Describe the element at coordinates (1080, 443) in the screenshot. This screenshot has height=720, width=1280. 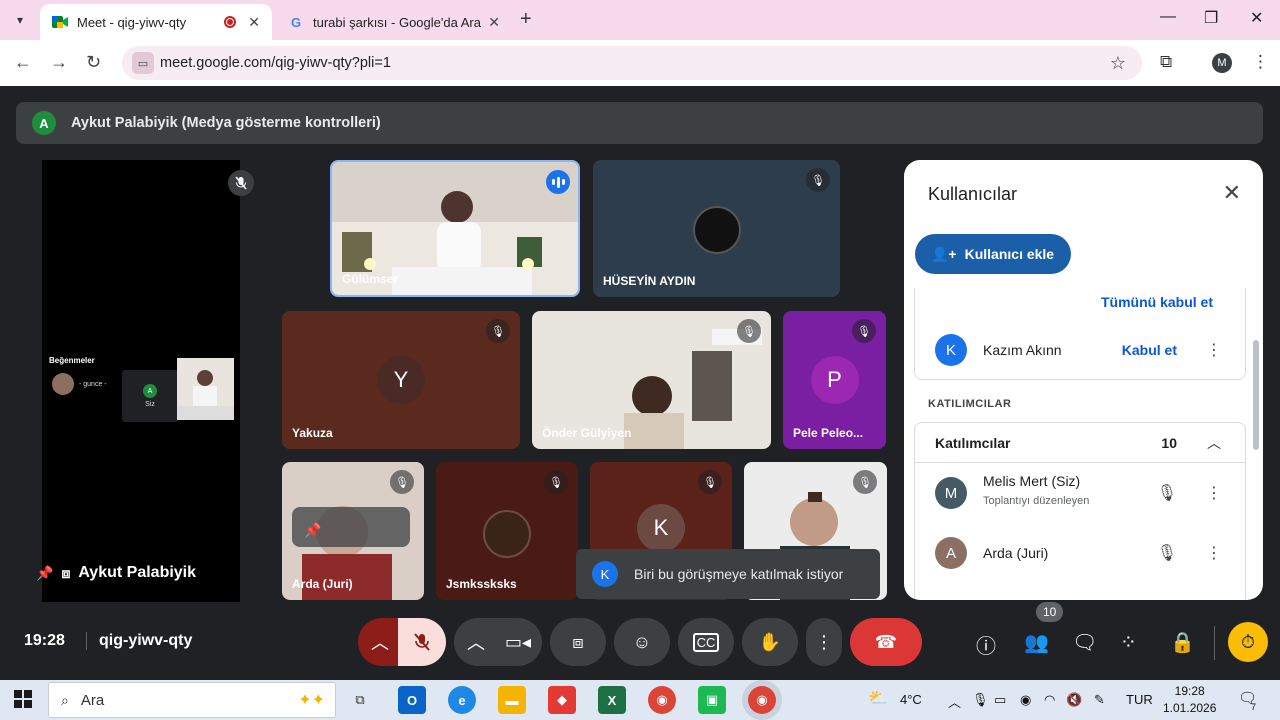
I see `participants-header: Katılımcılar 10 ︿` at that location.